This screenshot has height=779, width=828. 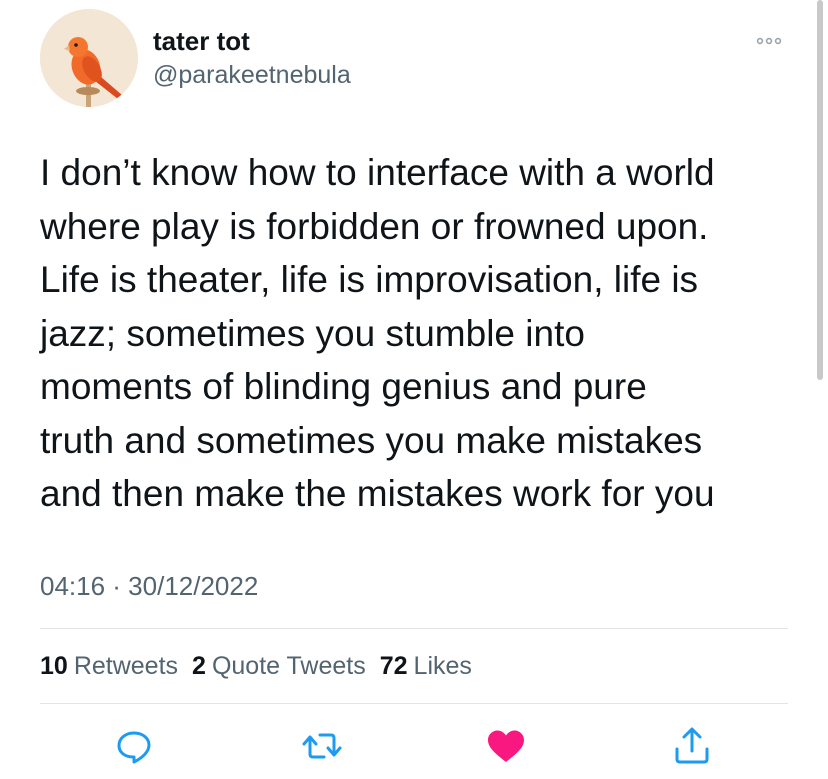 I want to click on like-icon, so click(x=506, y=746).